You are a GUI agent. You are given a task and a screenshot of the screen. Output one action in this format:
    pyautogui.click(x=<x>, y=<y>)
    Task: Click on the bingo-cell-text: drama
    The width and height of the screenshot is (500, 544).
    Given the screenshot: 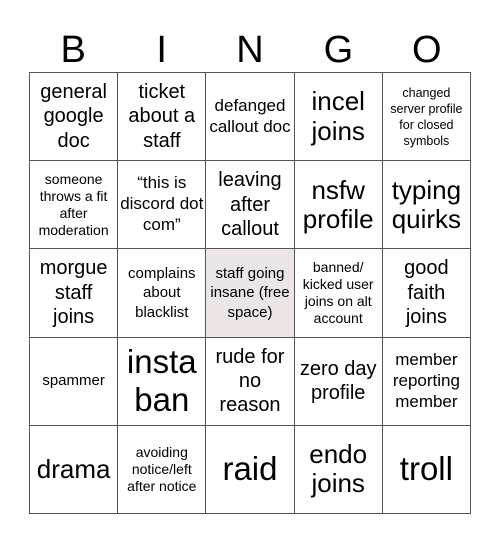 What is the action you would take?
    pyautogui.click(x=73, y=468)
    